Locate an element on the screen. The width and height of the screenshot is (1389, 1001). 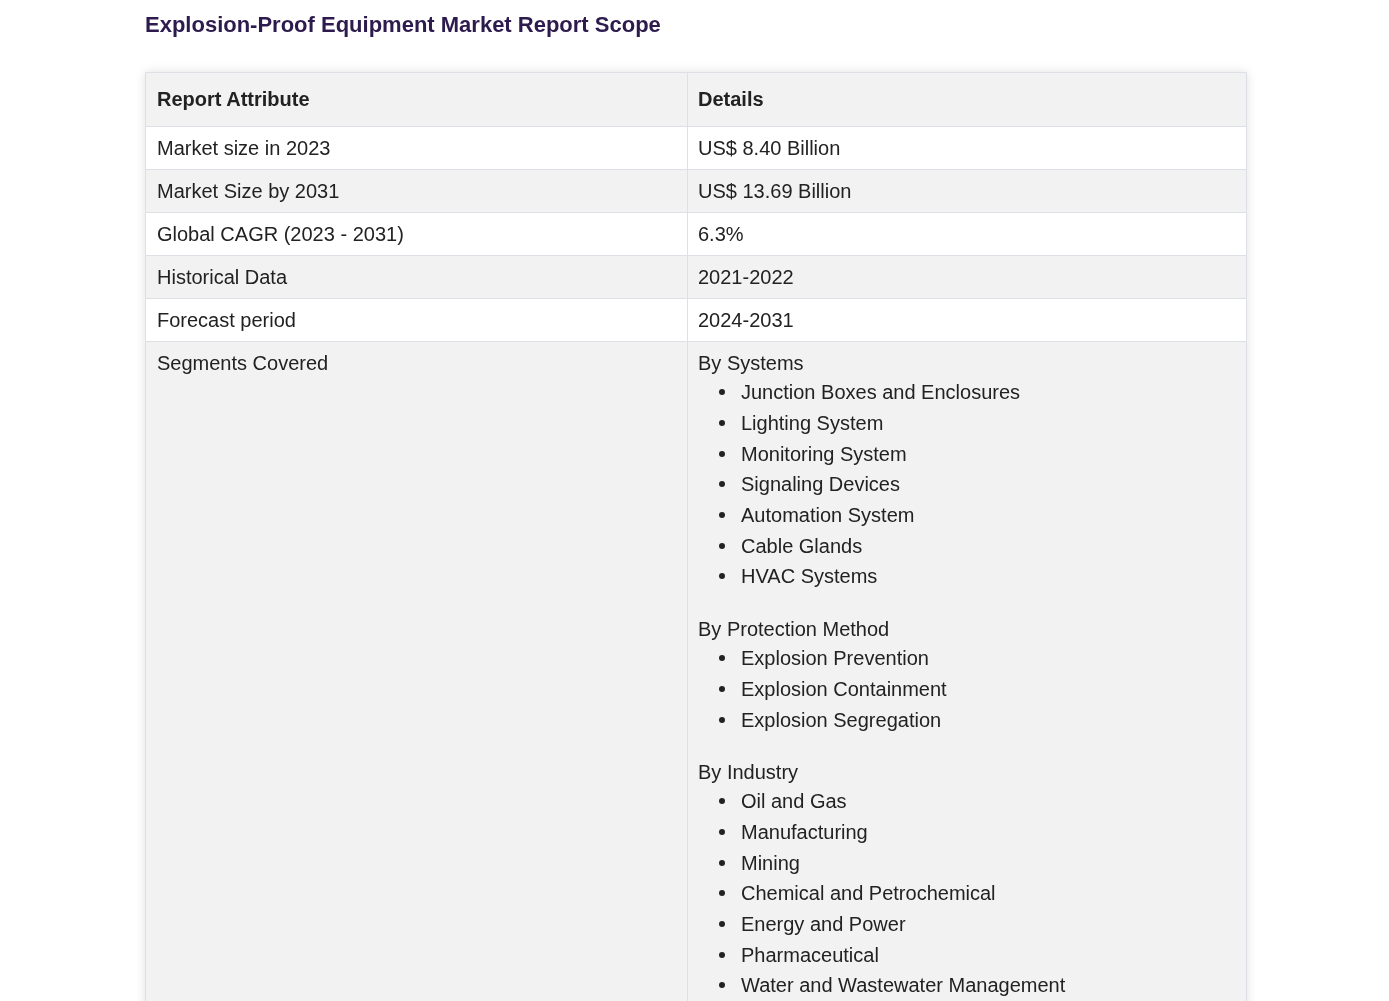
table-cell: Forecast period is located at coordinates (417, 320).